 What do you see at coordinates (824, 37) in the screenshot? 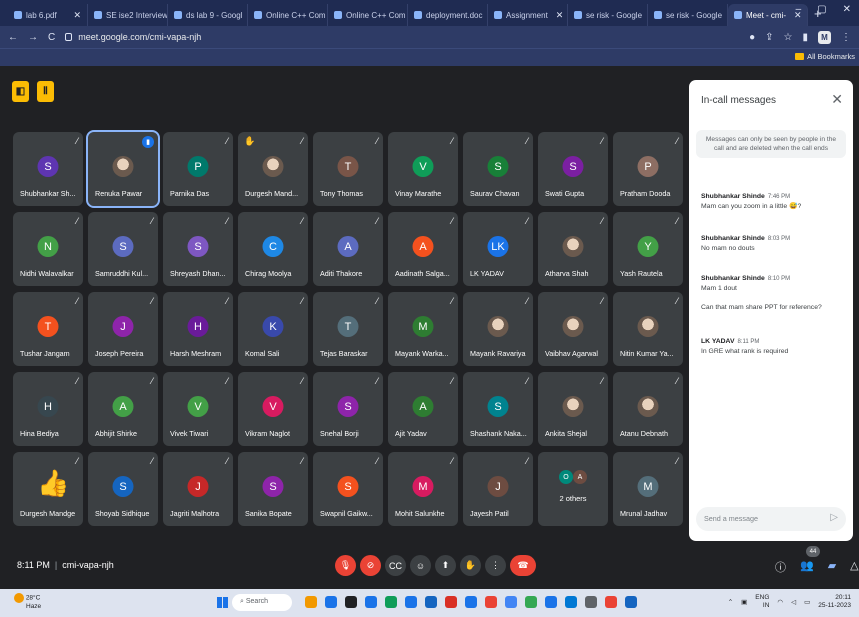
I see `profile-avatar: M` at bounding box center [824, 37].